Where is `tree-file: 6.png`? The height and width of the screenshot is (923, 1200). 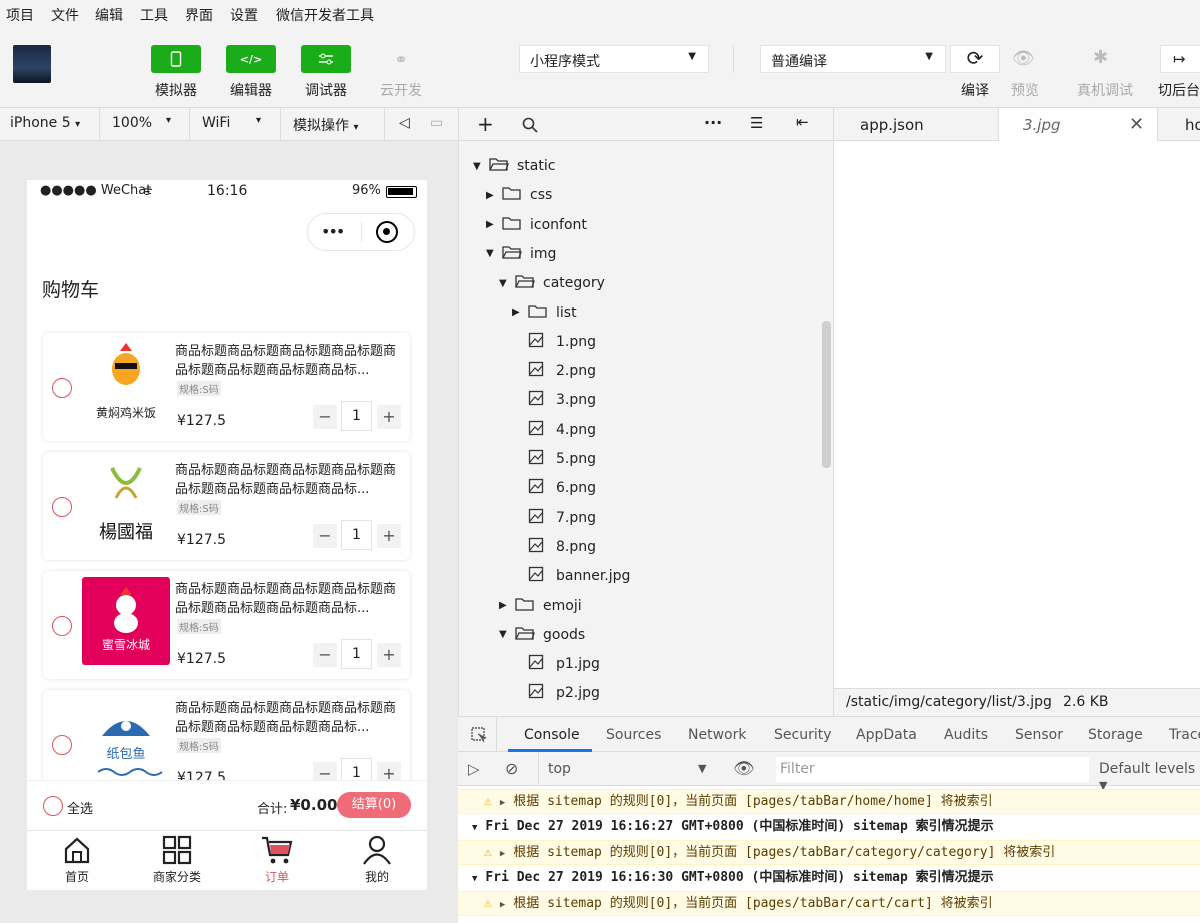
tree-file: 6.png is located at coordinates (554, 488).